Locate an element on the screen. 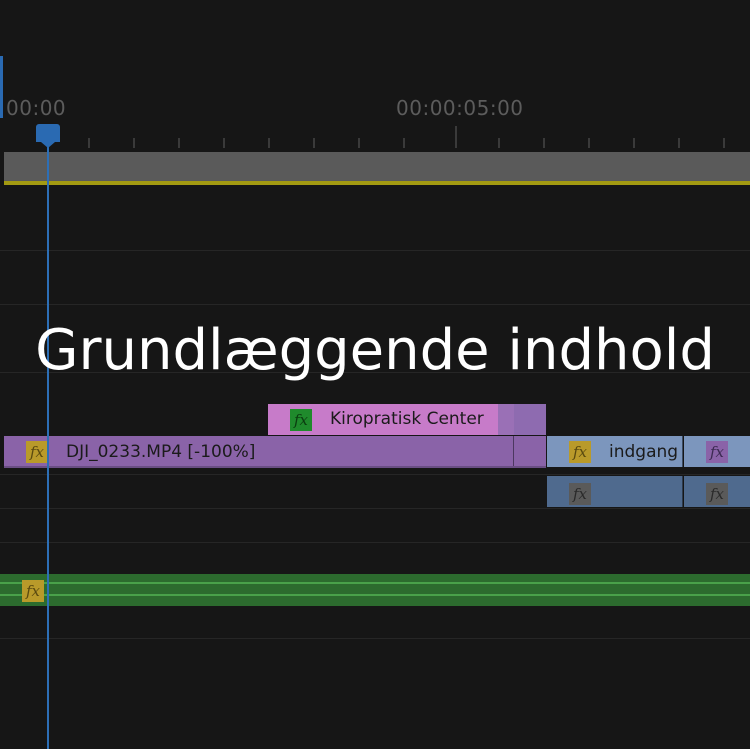 The width and height of the screenshot is (750, 749). timecode-5sec: 00:00:05:00 is located at coordinates (460, 108).